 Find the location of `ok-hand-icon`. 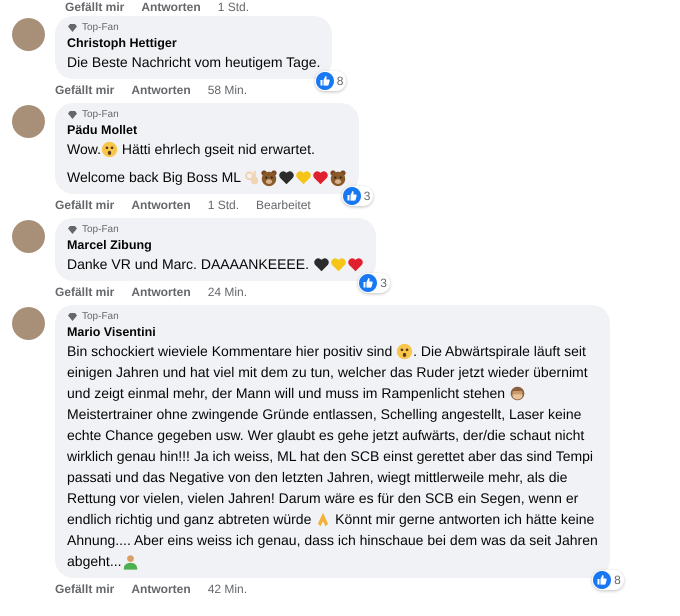

ok-hand-icon is located at coordinates (252, 177).